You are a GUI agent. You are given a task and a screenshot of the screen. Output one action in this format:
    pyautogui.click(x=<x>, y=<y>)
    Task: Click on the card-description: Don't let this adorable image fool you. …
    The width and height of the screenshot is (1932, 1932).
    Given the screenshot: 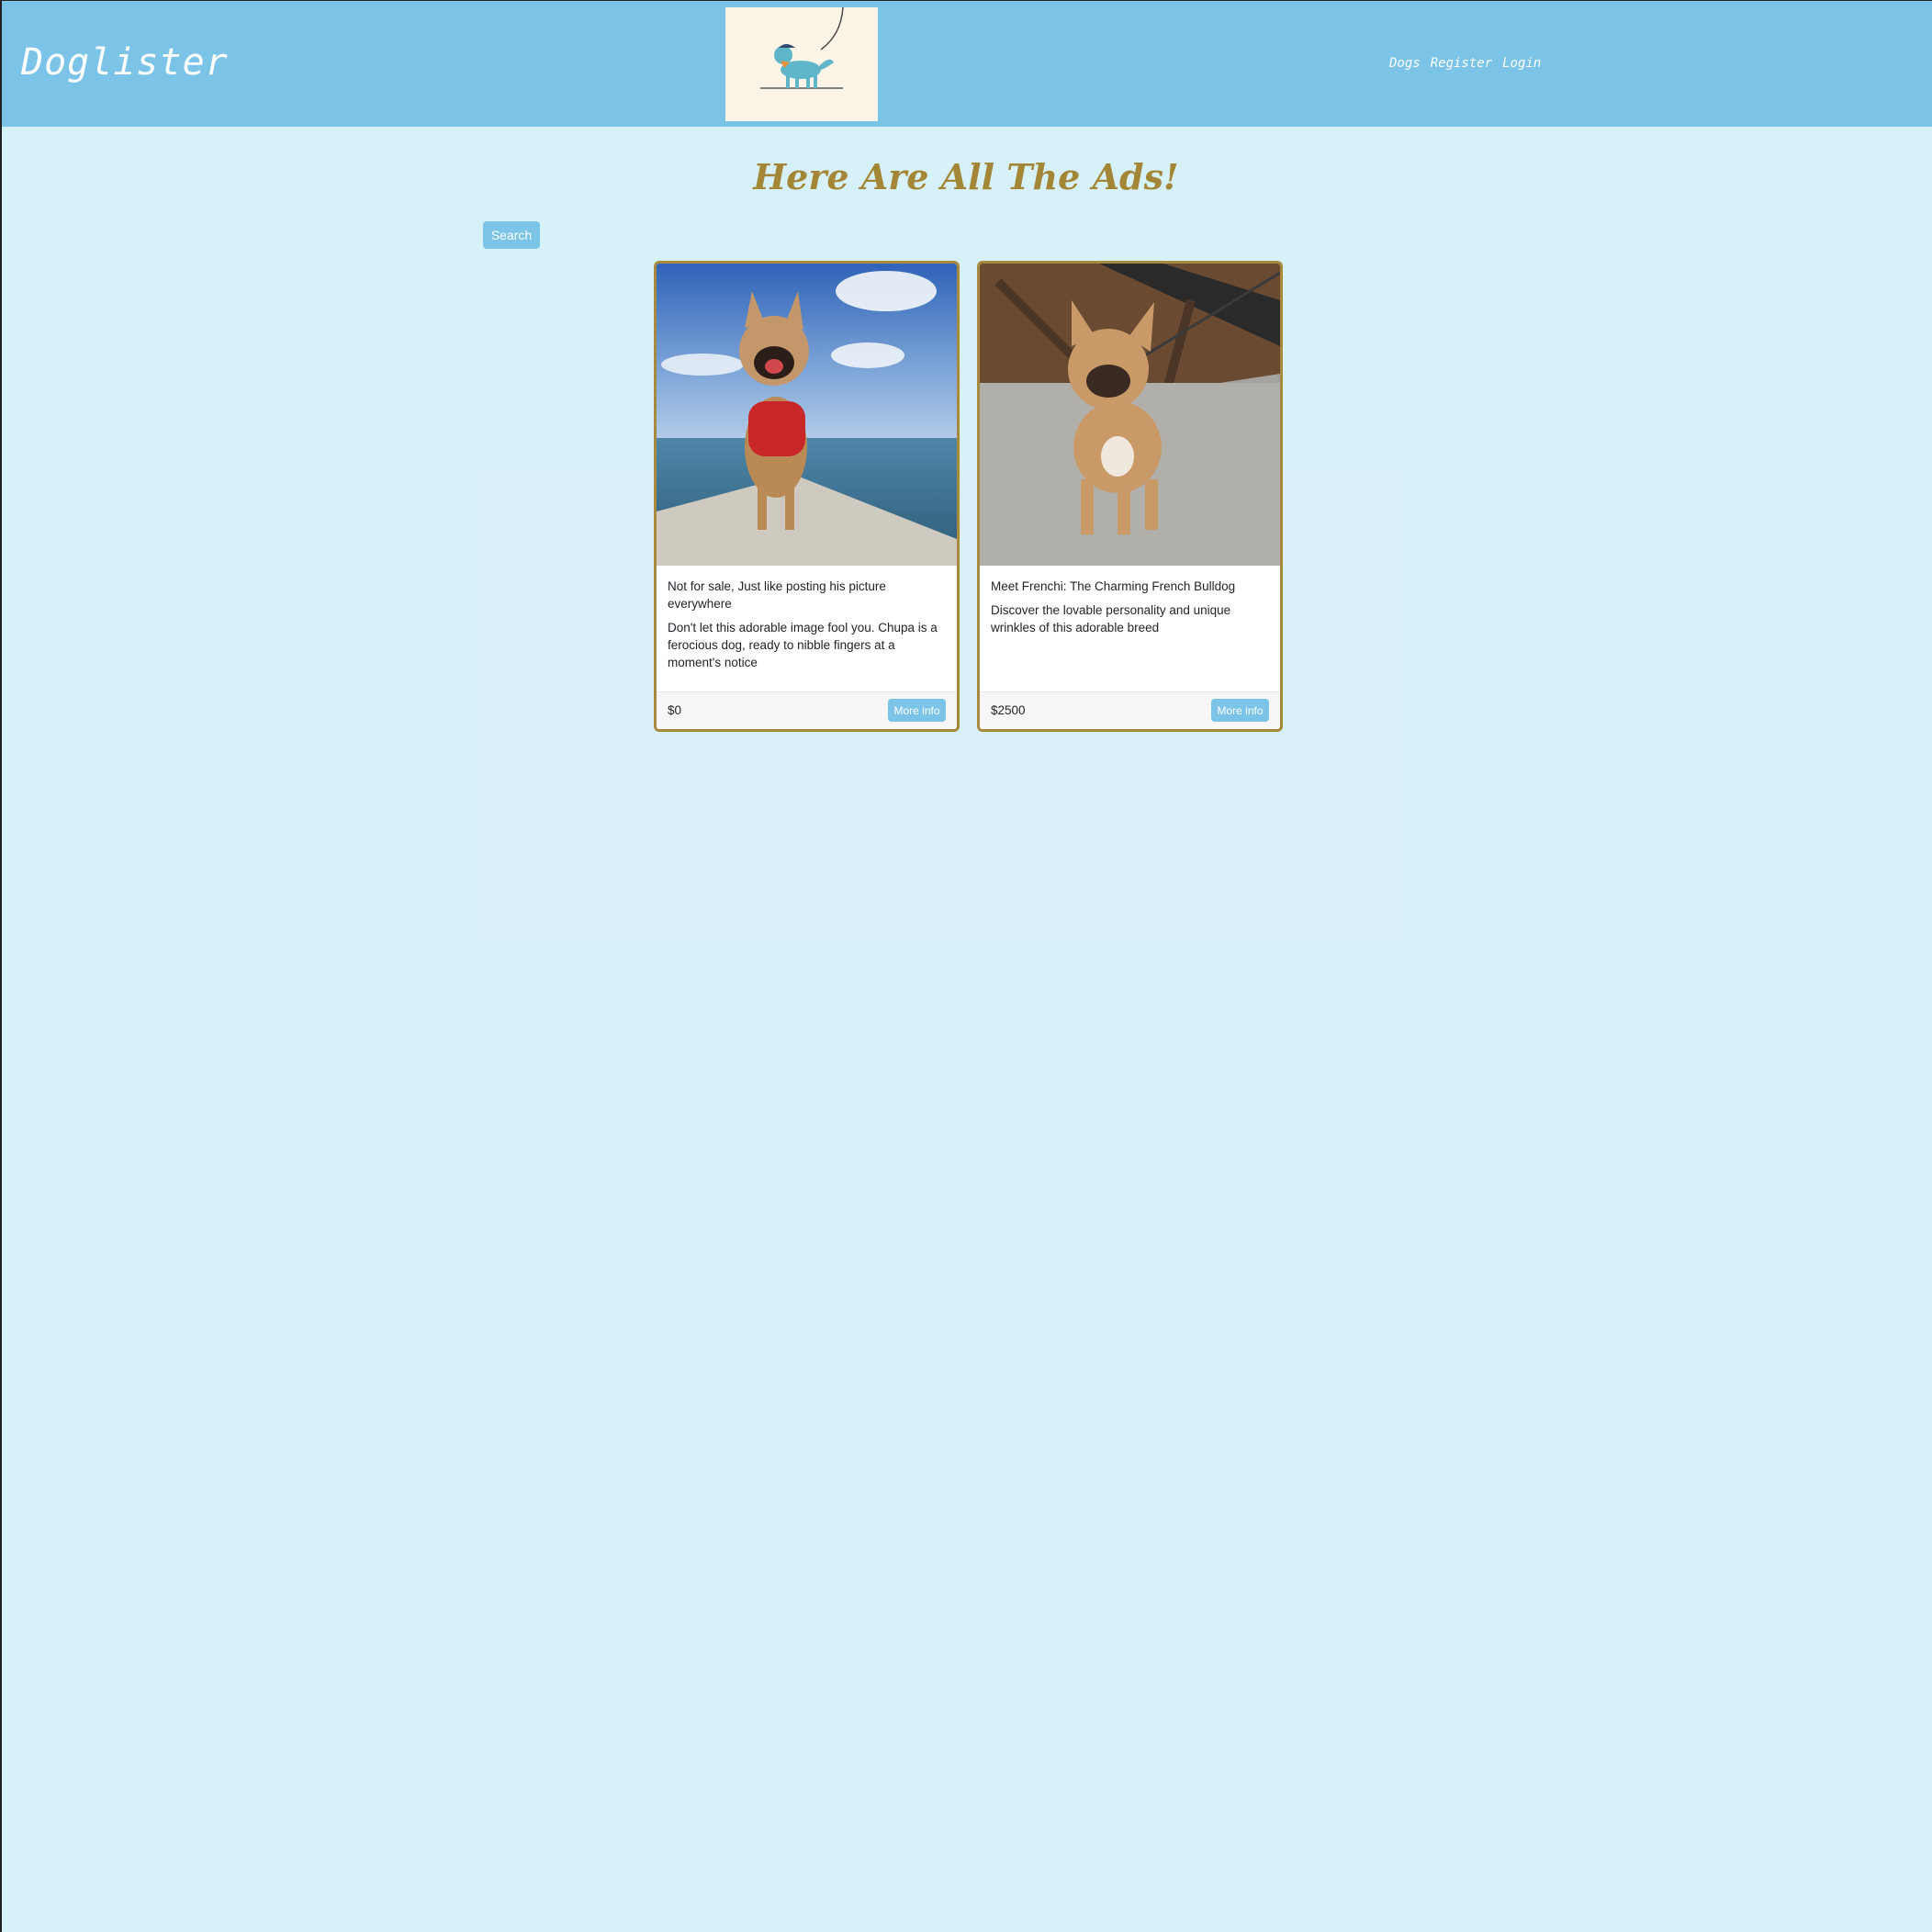 What is the action you would take?
    pyautogui.click(x=803, y=645)
    